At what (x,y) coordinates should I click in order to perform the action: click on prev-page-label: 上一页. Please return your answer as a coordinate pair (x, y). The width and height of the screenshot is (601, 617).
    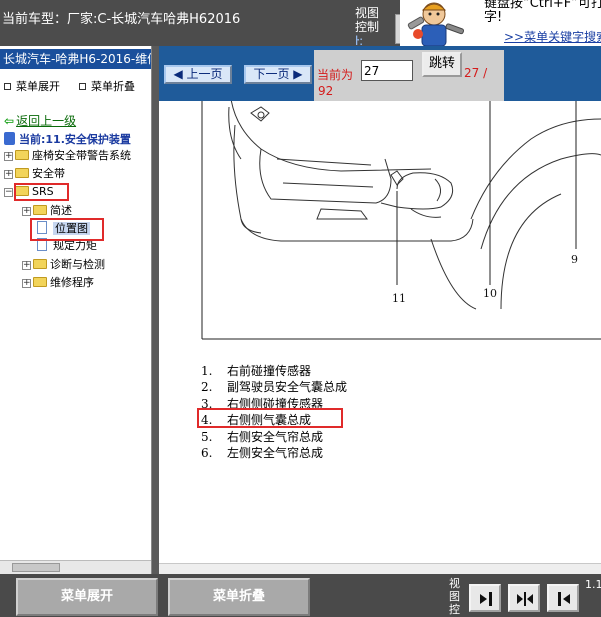
    Looking at the image, I should click on (204, 74).